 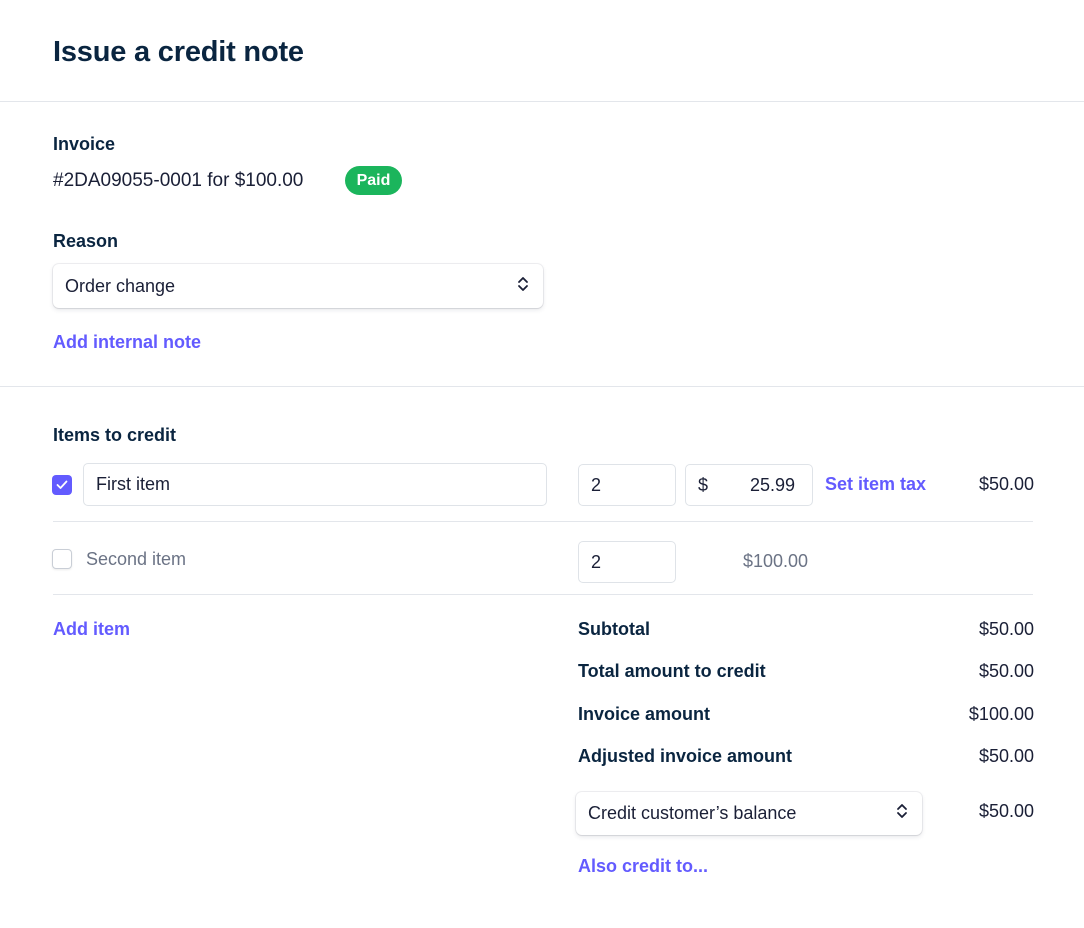 What do you see at coordinates (1006, 756) in the screenshot?
I see `adjusted-amount-value: $50.00` at bounding box center [1006, 756].